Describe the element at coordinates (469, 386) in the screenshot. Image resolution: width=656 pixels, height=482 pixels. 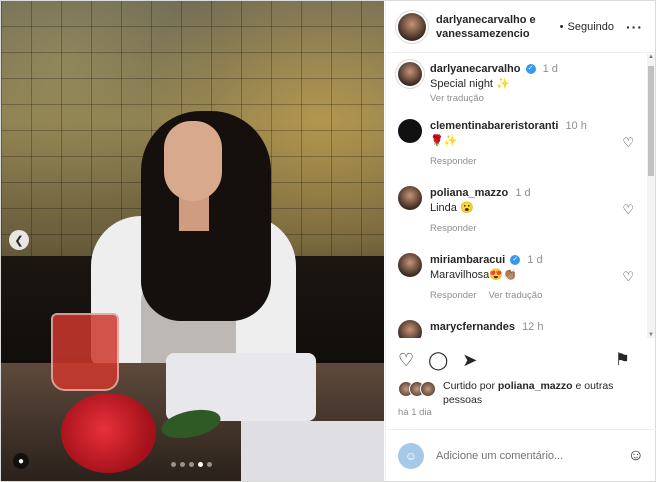
I see `likes-prefix: Curtido por` at that location.